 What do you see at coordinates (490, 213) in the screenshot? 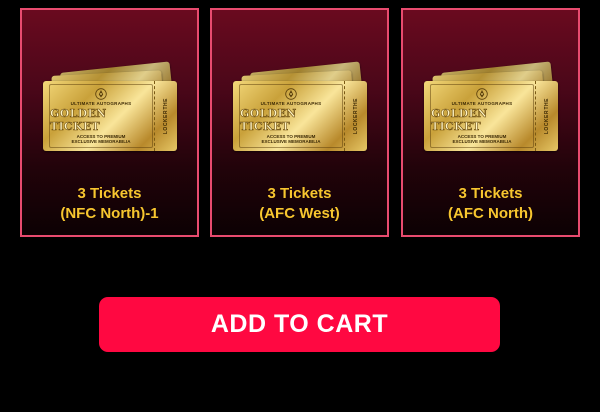
I see `product-division: (AFC North)` at bounding box center [490, 213].